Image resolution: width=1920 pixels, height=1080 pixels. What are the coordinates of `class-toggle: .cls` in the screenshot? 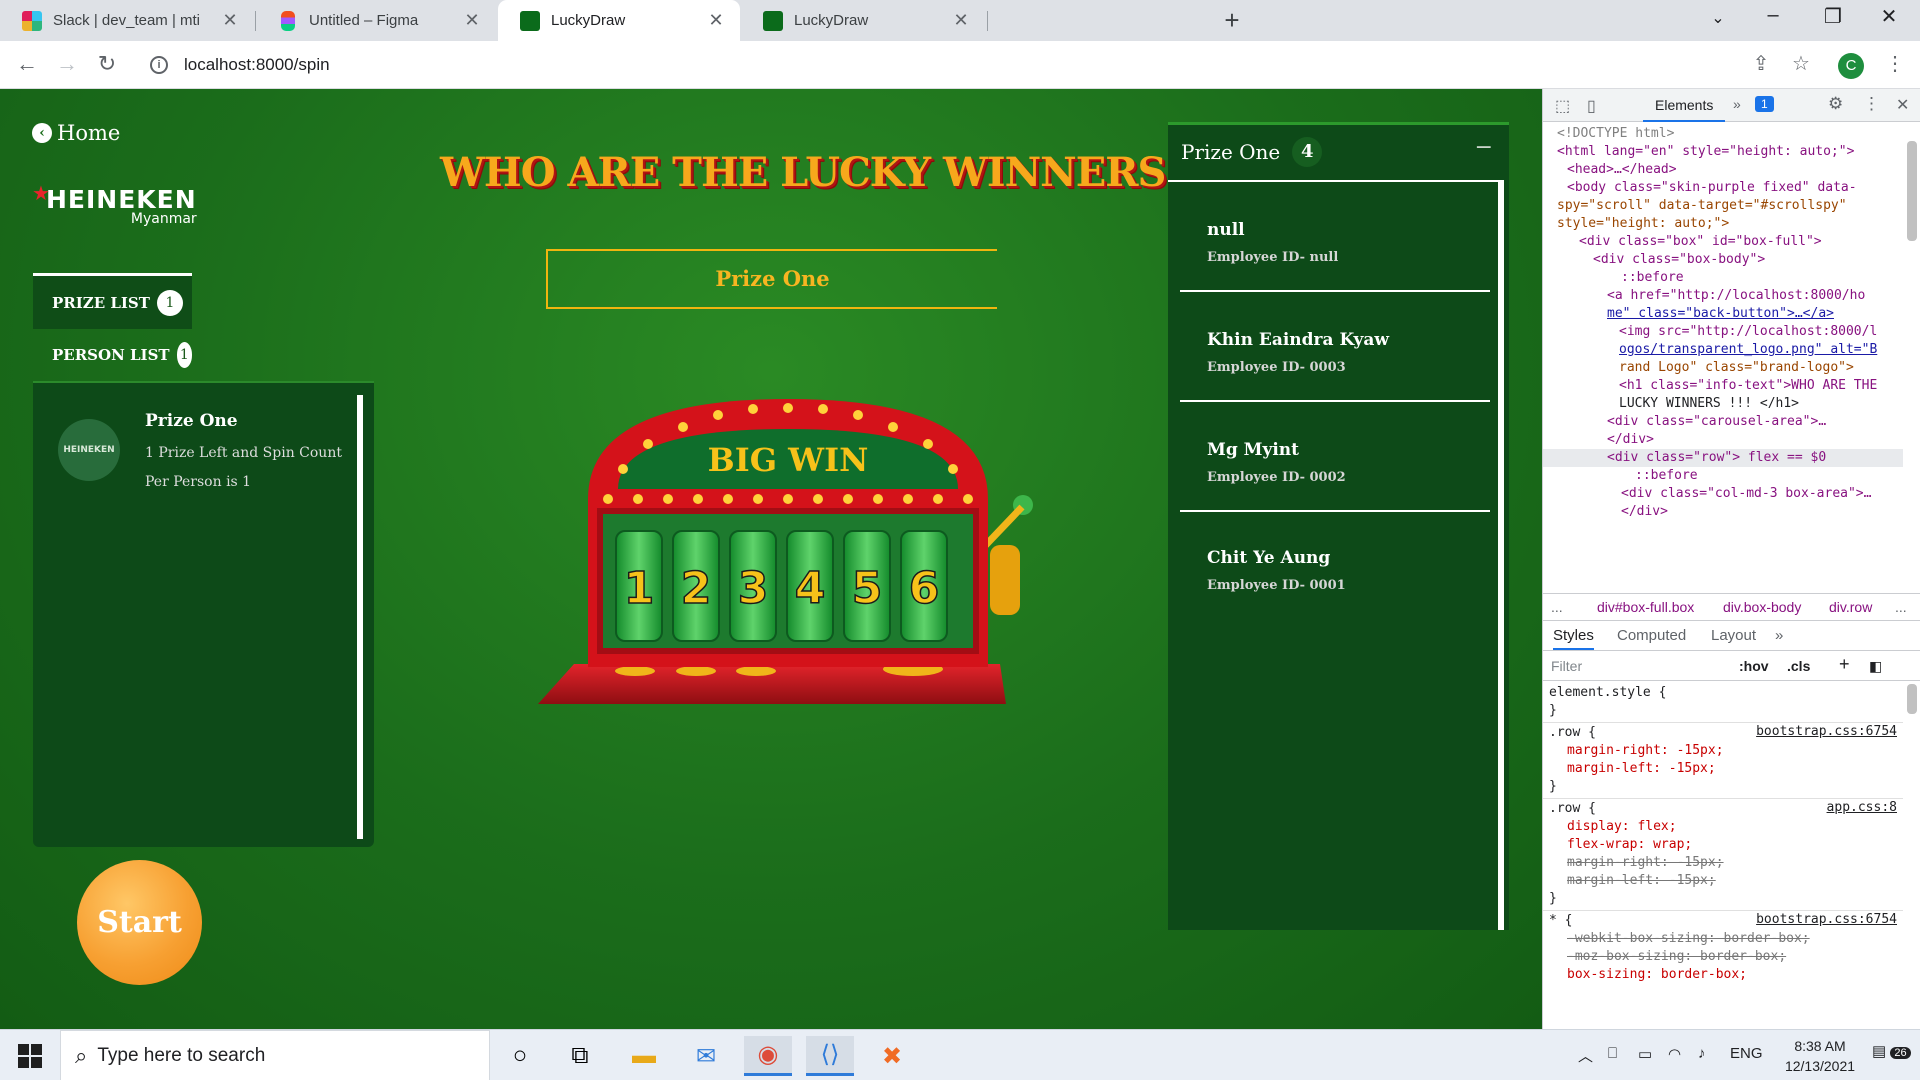 It's located at (1798, 666).